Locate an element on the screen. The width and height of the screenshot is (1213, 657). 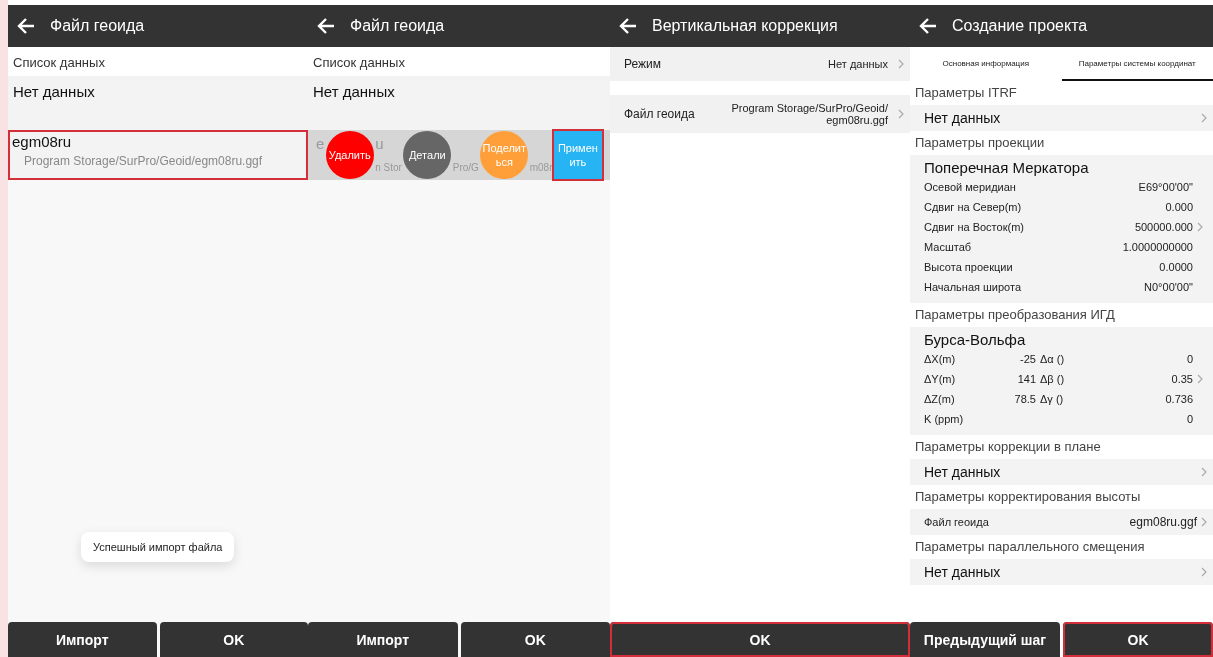
param-value: -25 is located at coordinates (1028, 359).